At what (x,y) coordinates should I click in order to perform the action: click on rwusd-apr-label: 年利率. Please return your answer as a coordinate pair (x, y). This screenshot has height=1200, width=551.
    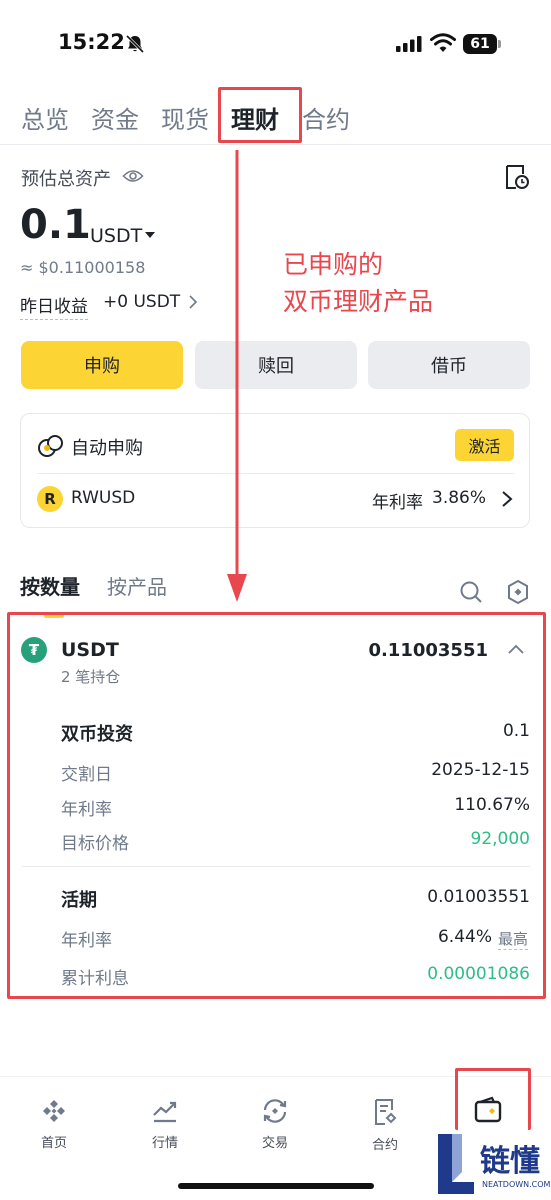
    Looking at the image, I should click on (397, 503).